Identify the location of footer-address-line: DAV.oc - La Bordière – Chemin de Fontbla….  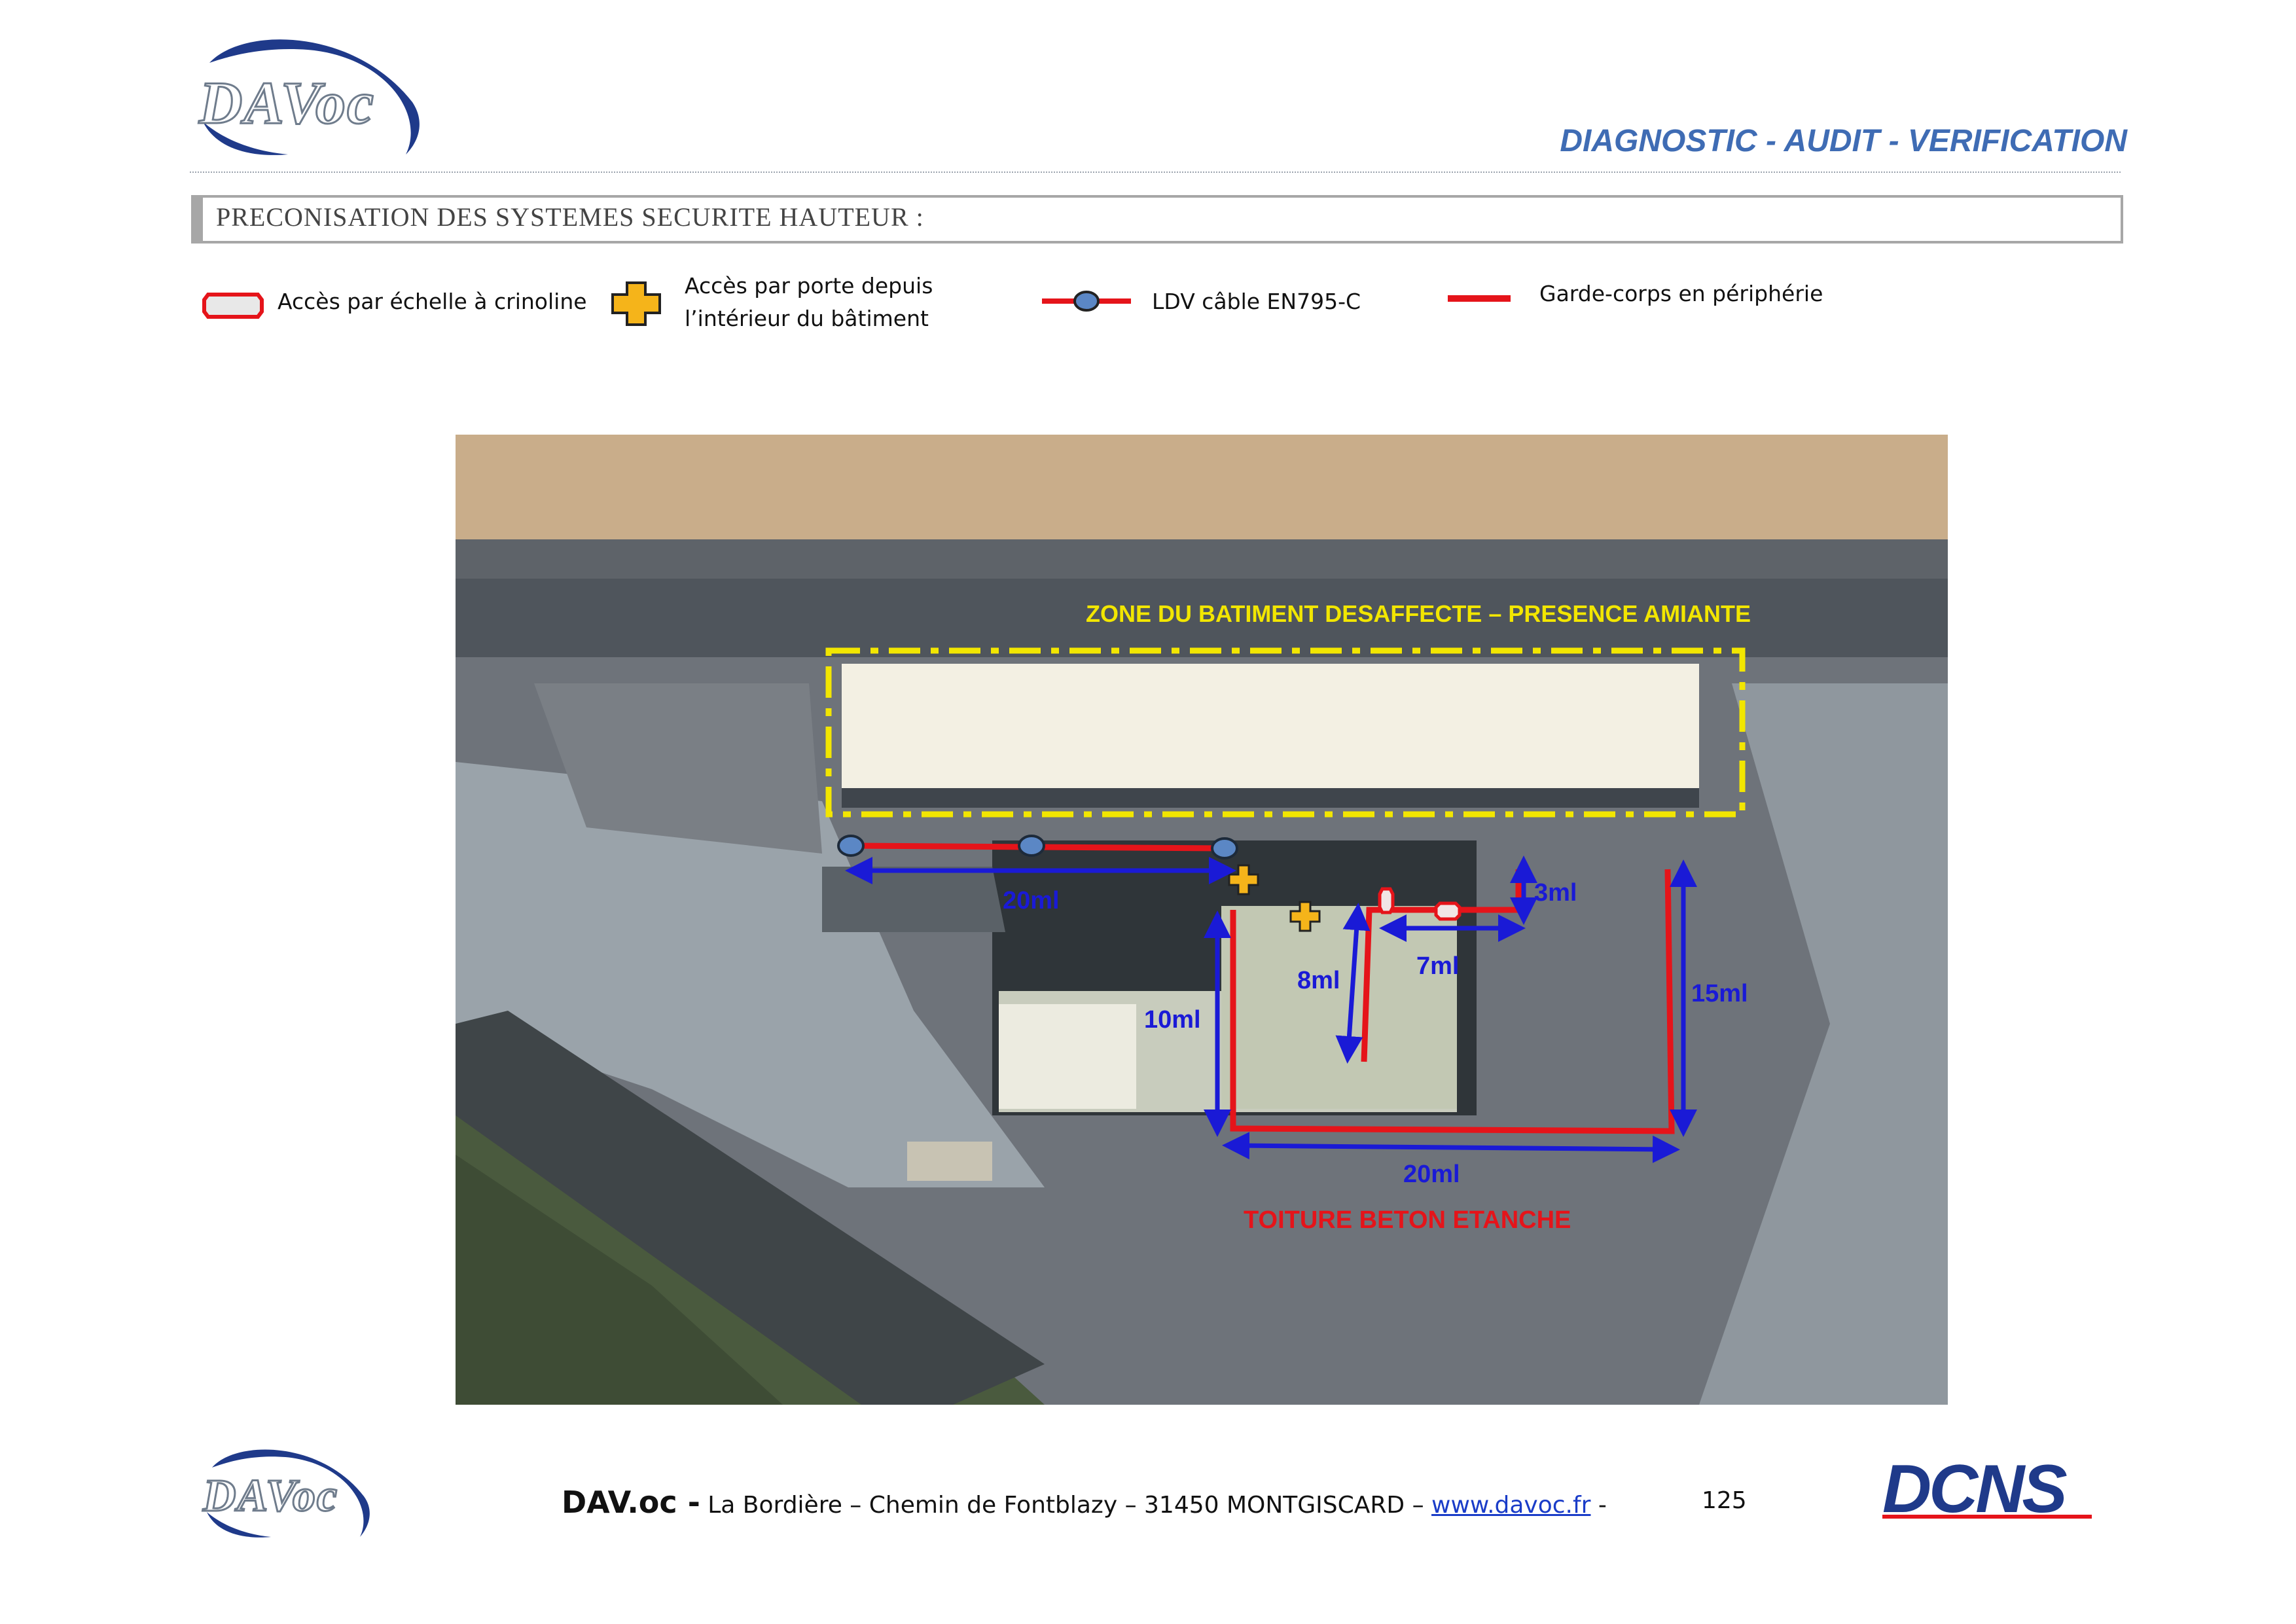
(1084, 1502).